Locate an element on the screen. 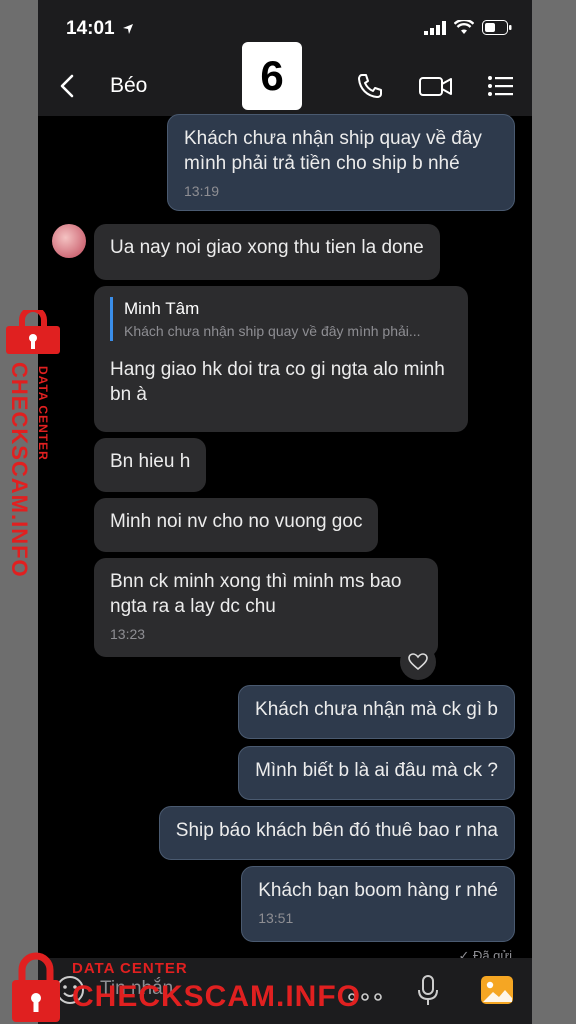 Image resolution: width=576 pixels, height=1024 pixels. heart-reaction-icon is located at coordinates (418, 662).